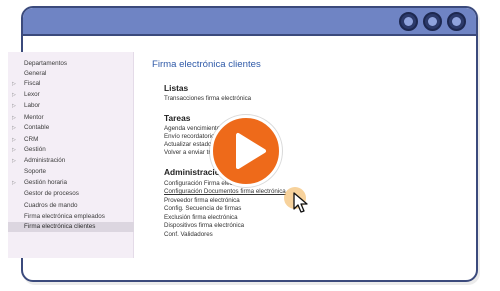  I want to click on sidebar-item: Firma electrónica empleados, so click(71, 217).